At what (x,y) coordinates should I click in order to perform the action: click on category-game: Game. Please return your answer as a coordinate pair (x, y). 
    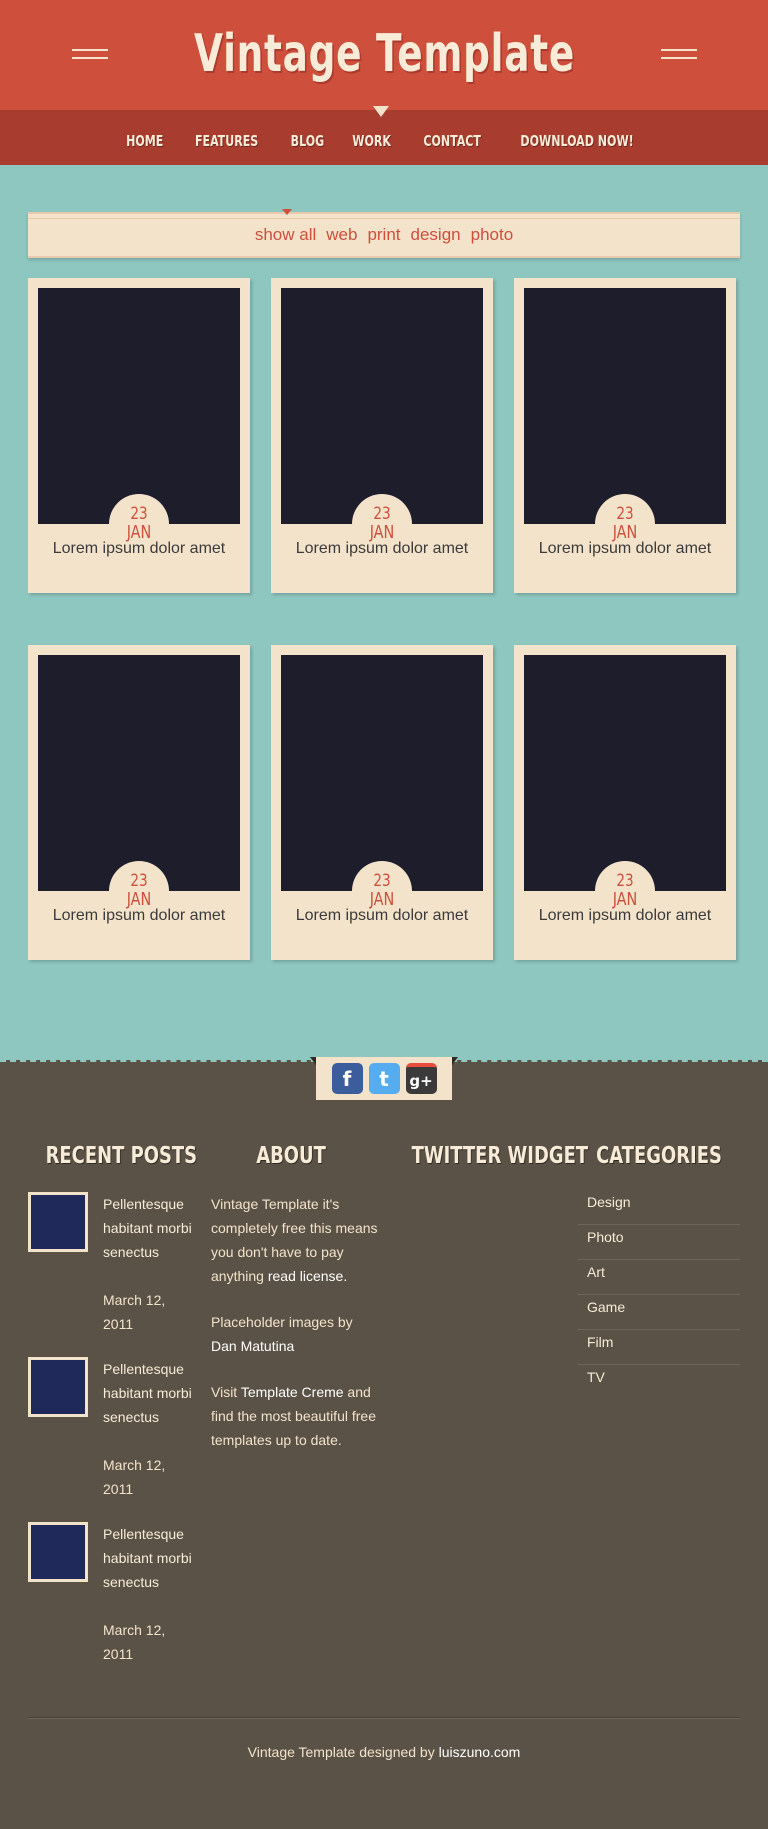
    Looking at the image, I should click on (659, 1312).